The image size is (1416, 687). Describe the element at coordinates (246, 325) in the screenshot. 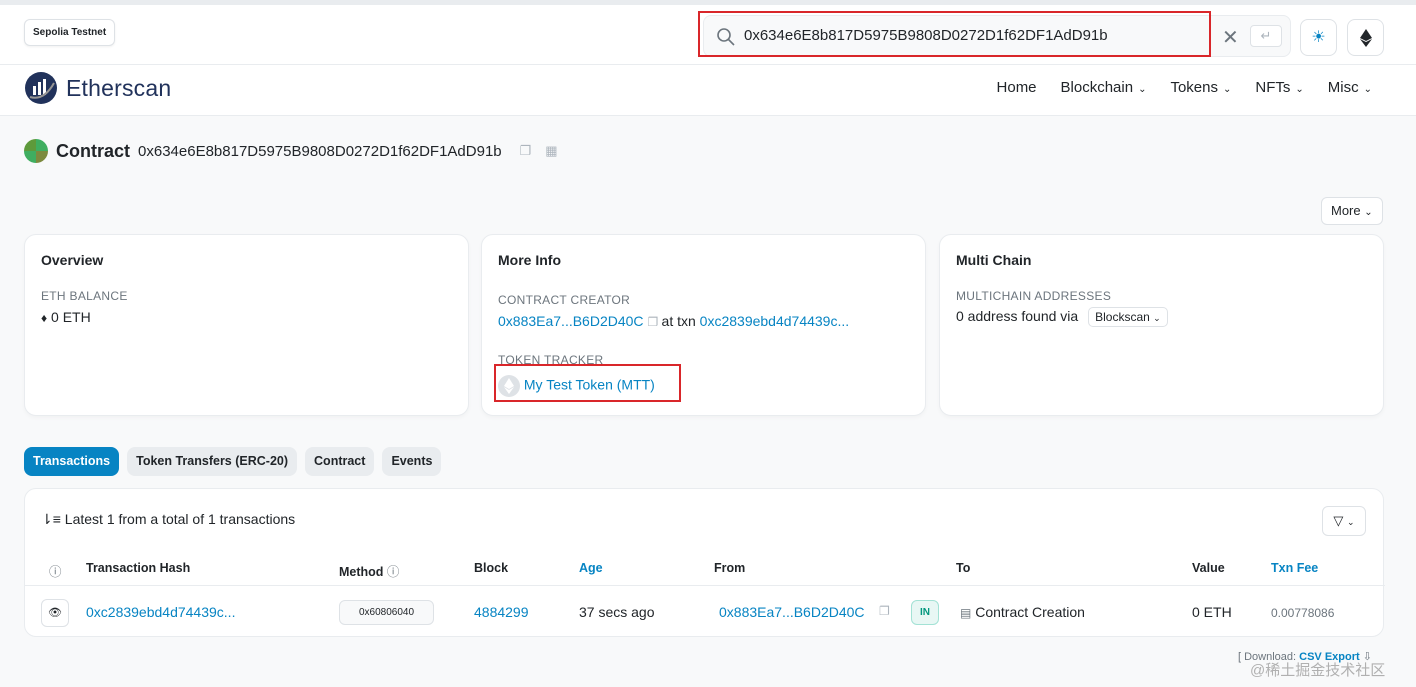

I see `overview-card: Overview ETH BALANCE ♦ 0 ETH` at that location.